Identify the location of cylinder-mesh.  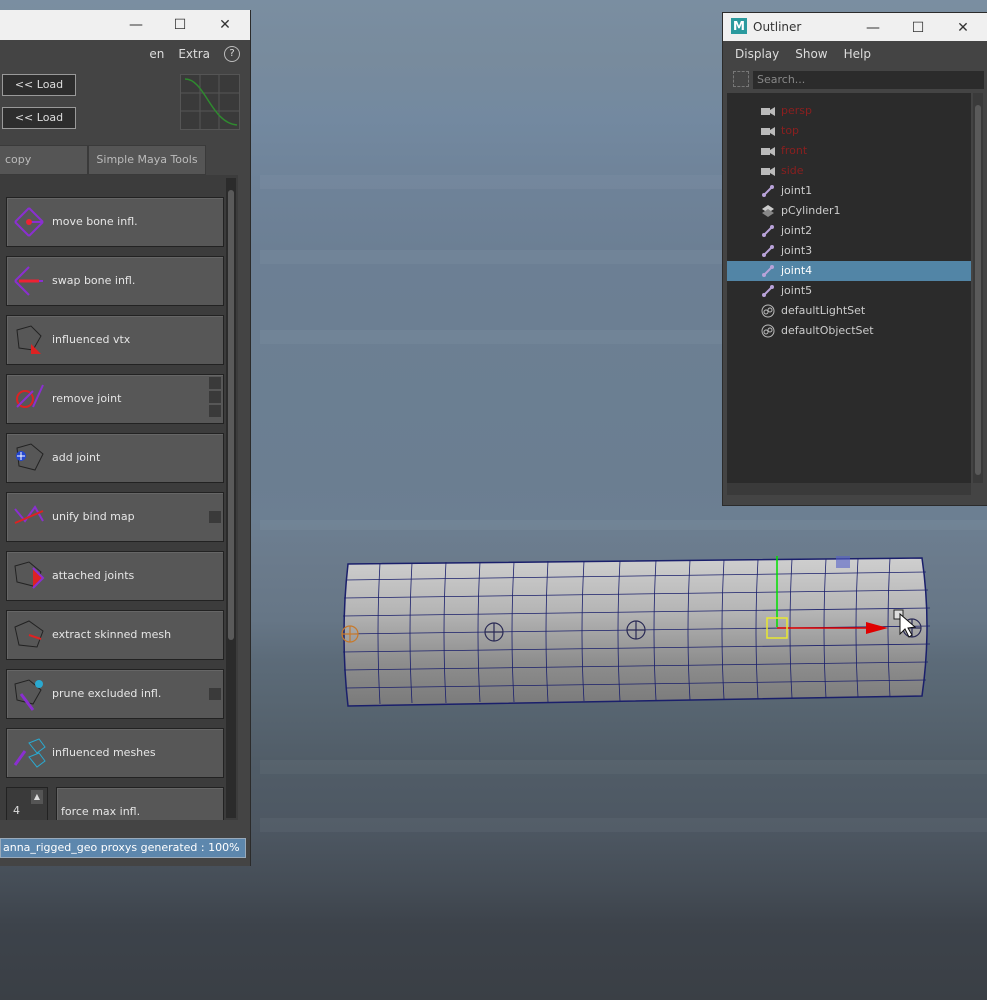
(640, 636).